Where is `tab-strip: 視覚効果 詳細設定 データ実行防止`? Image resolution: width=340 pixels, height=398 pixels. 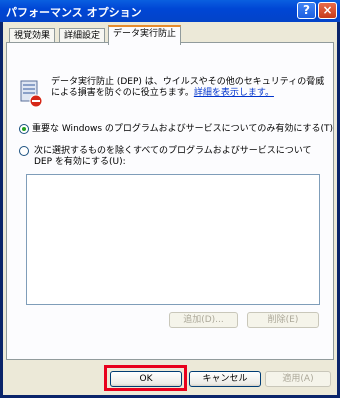
tab-strip: 視覚効果 詳細設定 データ実行防止 is located at coordinates (170, 33).